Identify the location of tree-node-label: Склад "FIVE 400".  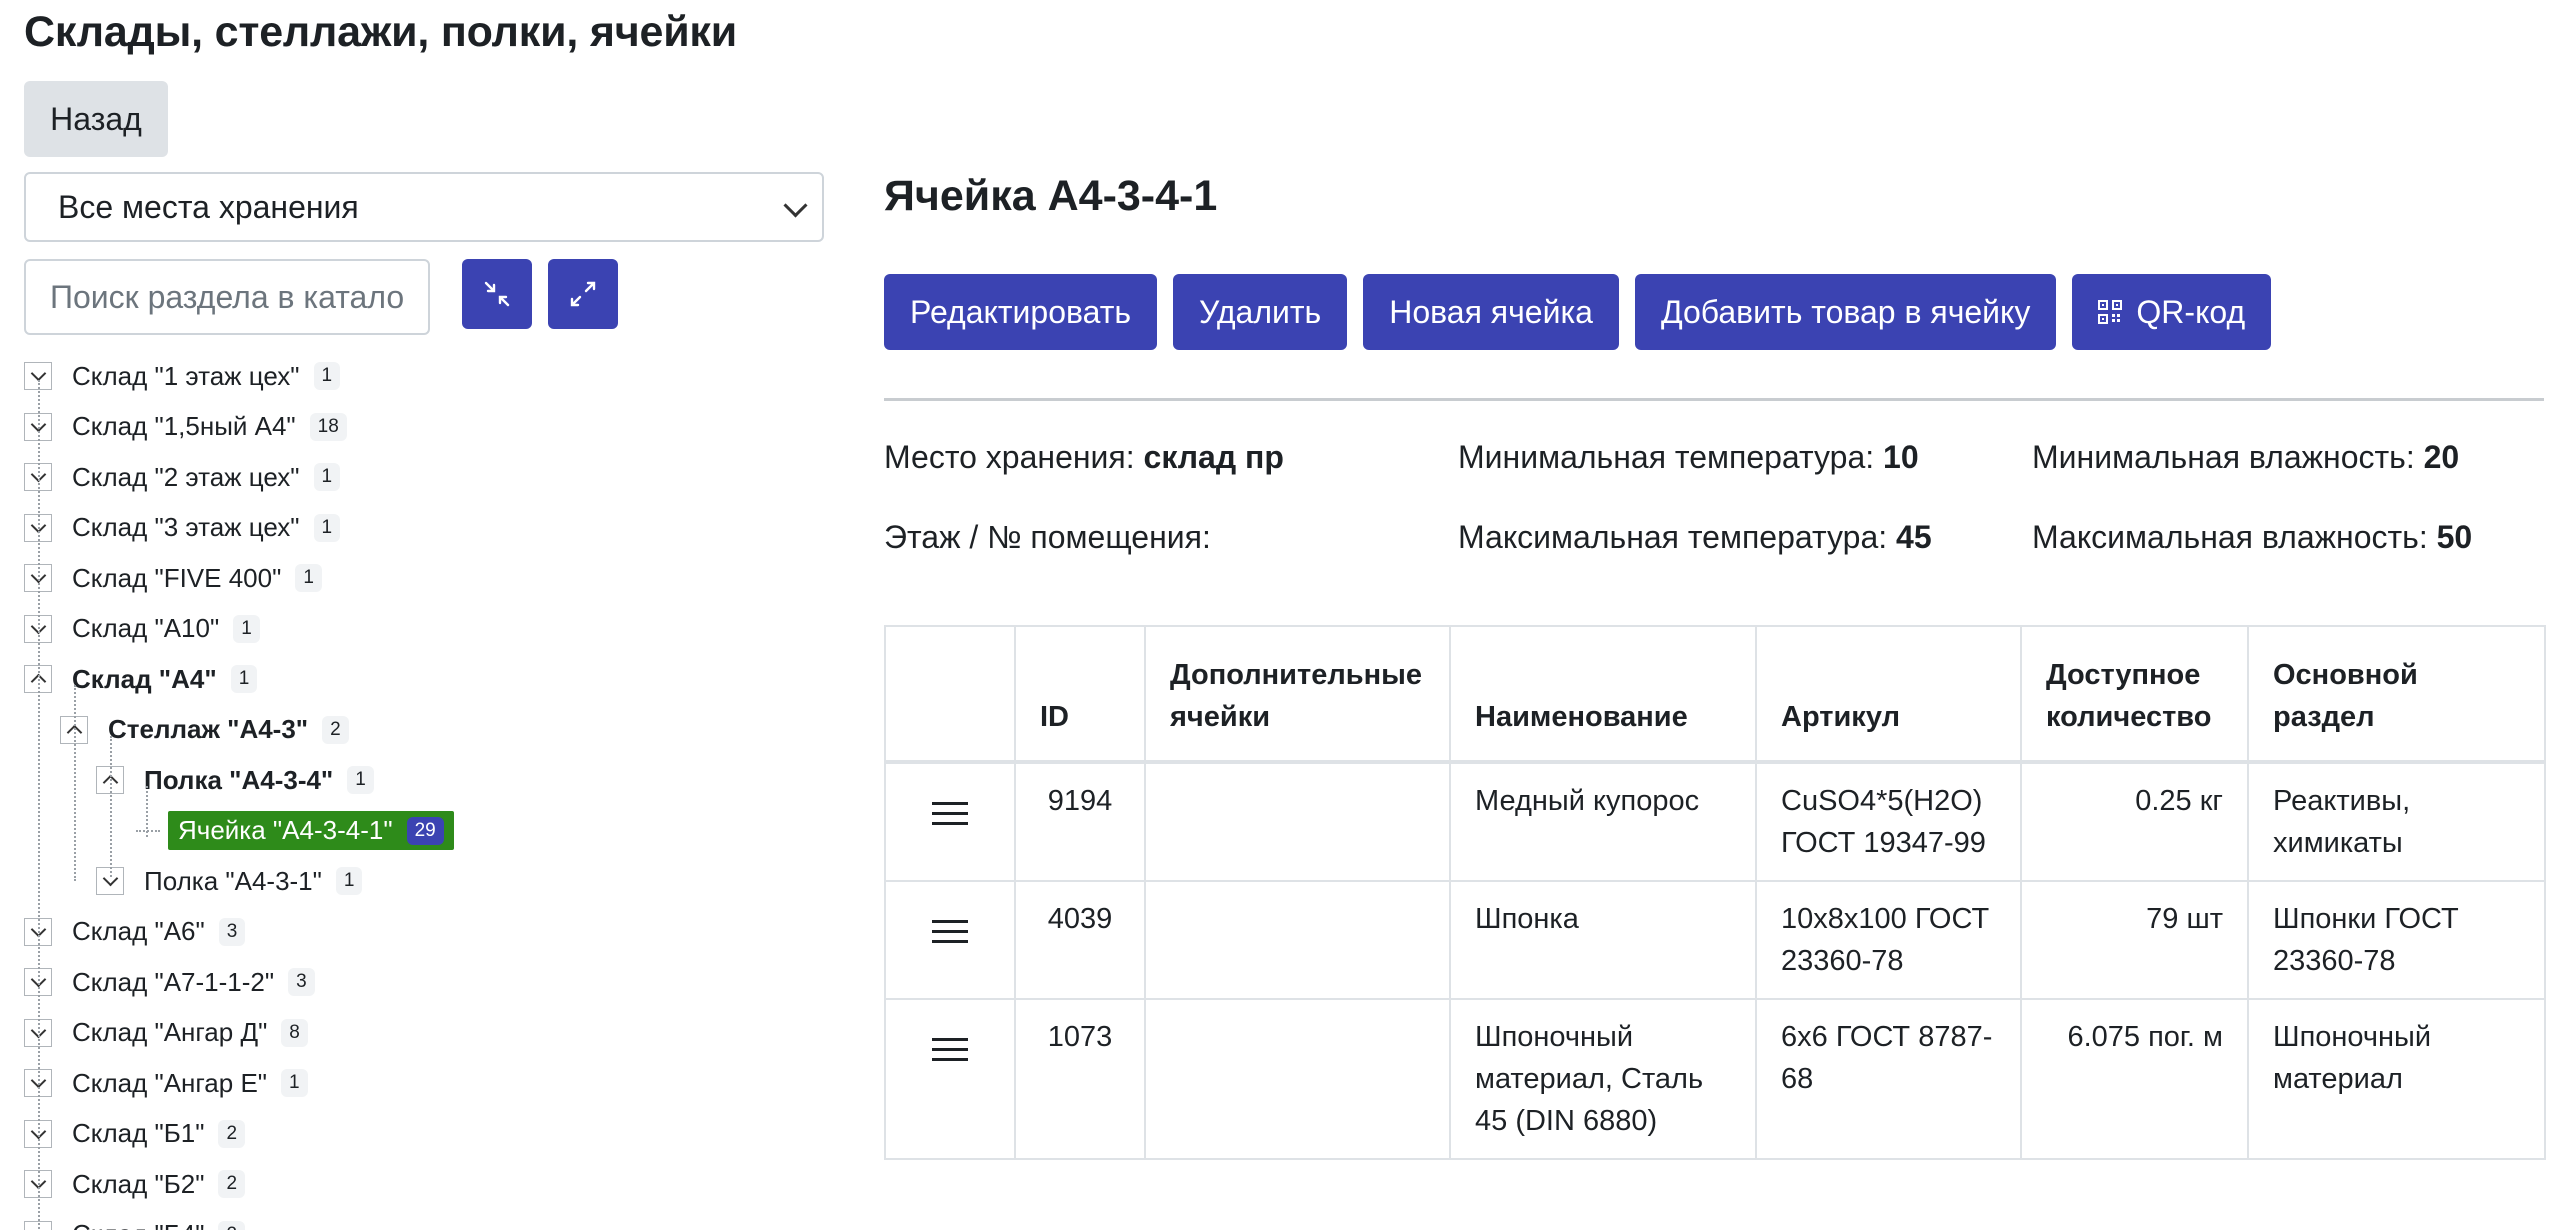
(177, 577).